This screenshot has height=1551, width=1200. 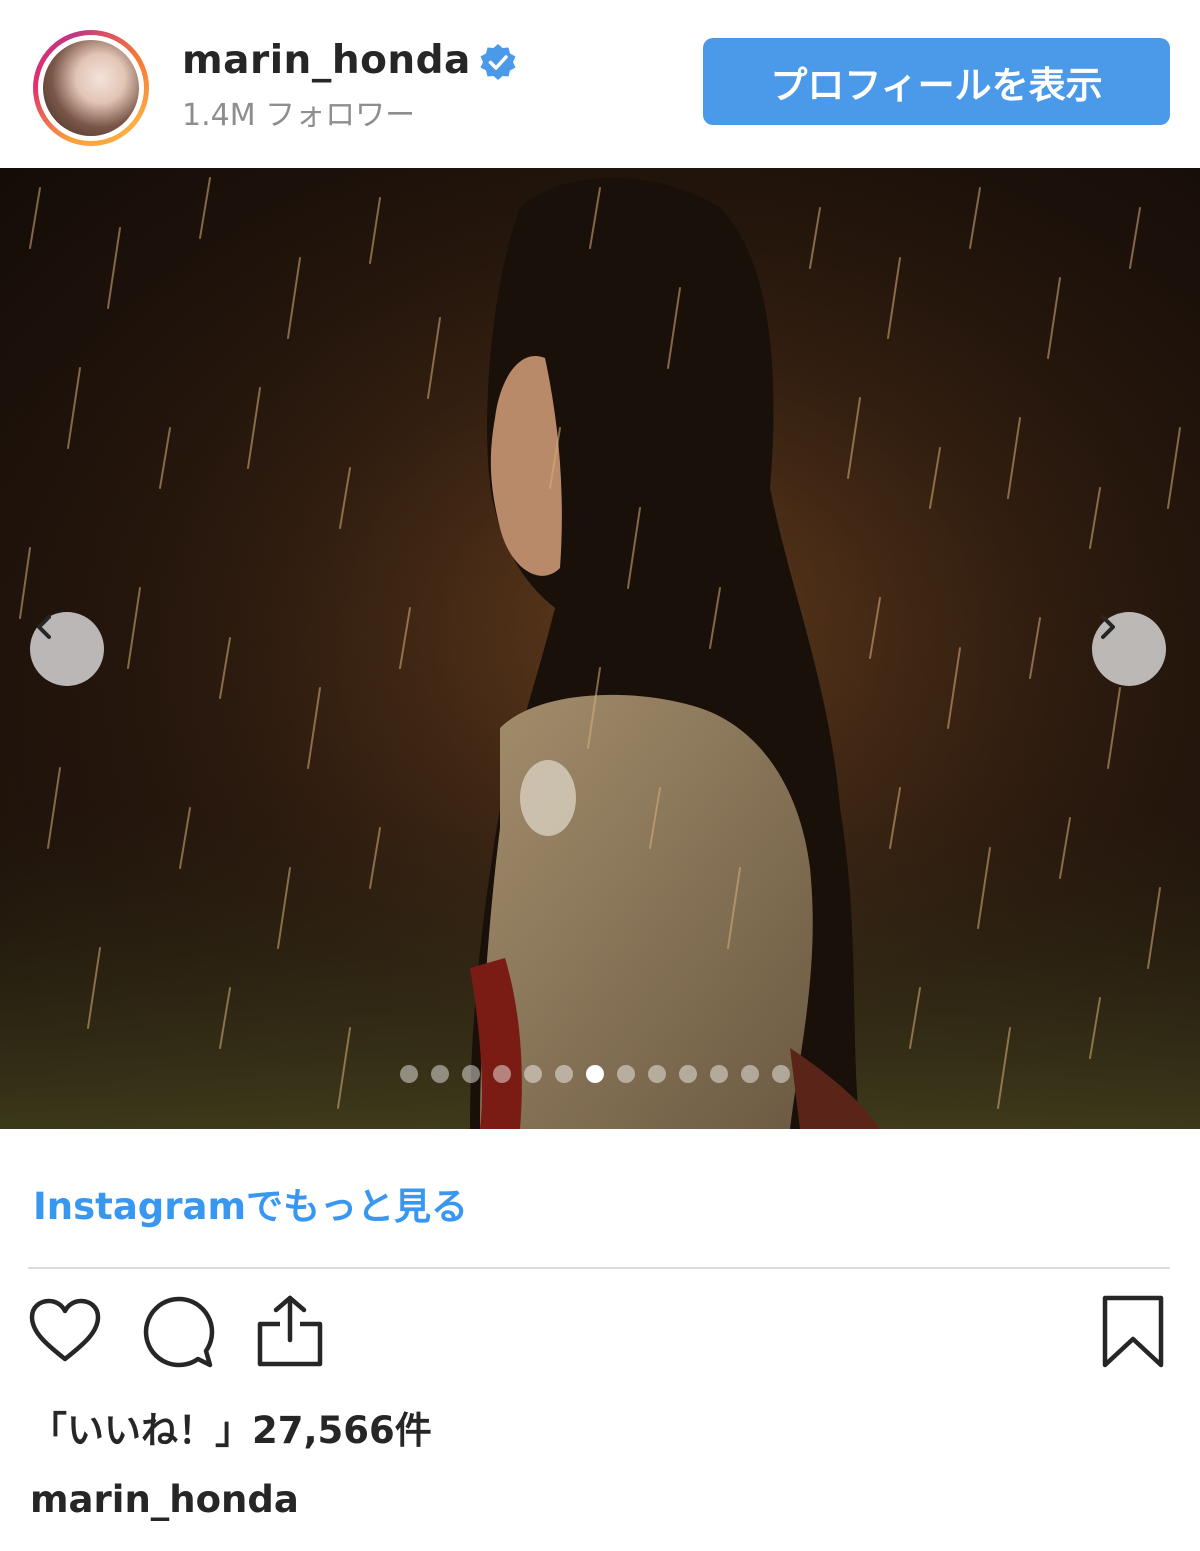 What do you see at coordinates (290, 1331) in the screenshot?
I see `share-icon` at bounding box center [290, 1331].